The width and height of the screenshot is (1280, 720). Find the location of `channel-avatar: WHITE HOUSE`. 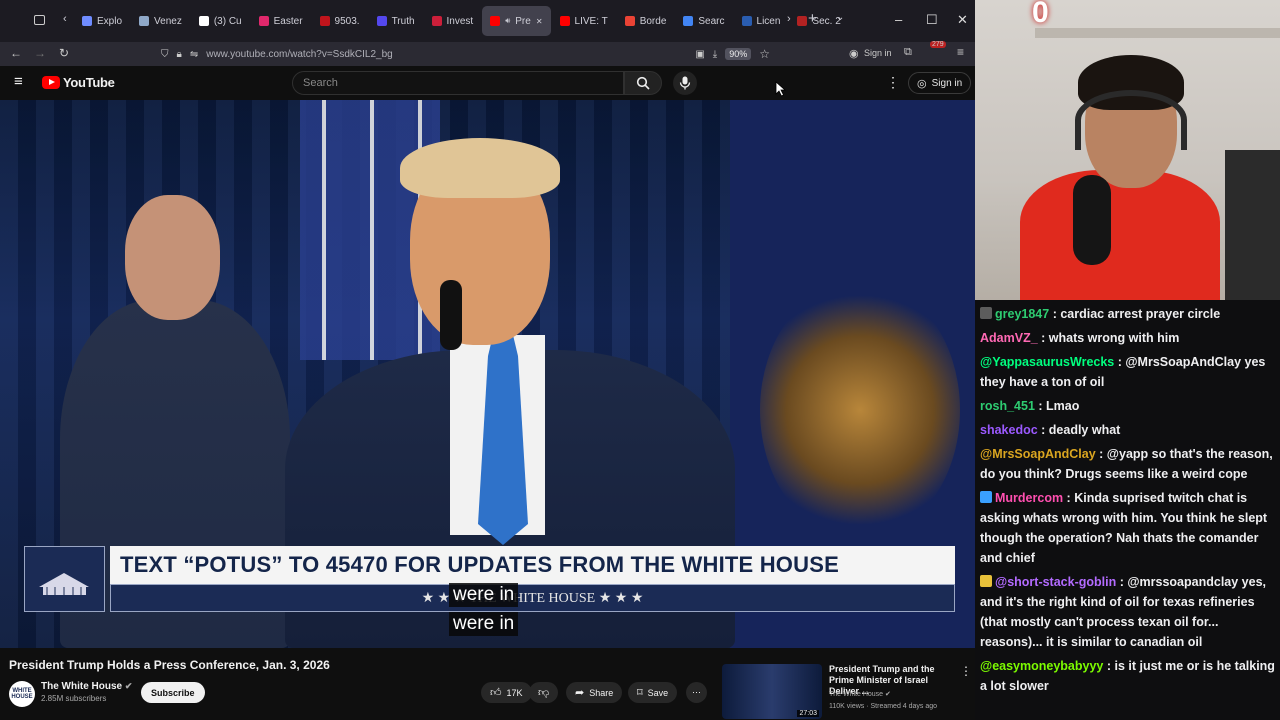

channel-avatar: WHITE HOUSE is located at coordinates (22, 694).